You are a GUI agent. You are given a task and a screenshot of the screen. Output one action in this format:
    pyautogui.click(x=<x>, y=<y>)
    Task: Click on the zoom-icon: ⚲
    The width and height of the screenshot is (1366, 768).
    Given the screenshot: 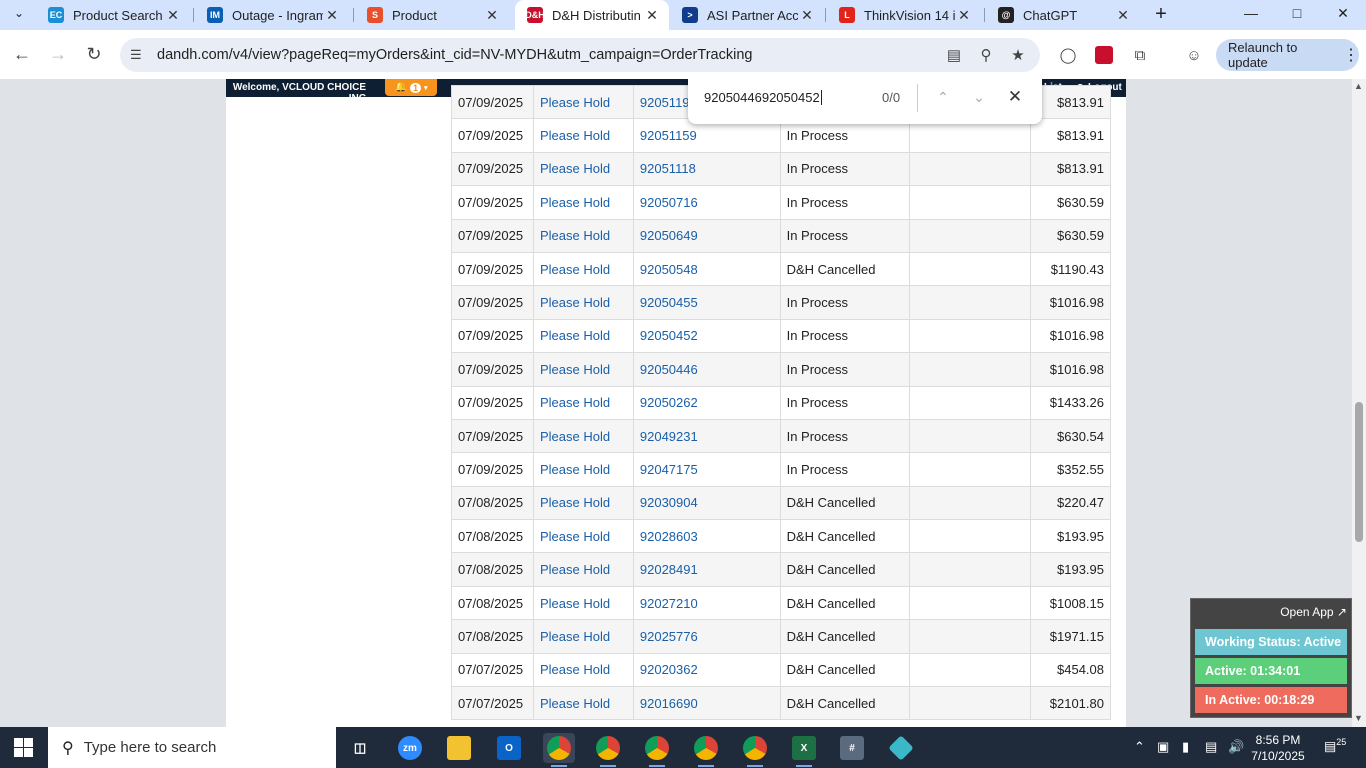 What is the action you would take?
    pyautogui.click(x=986, y=55)
    